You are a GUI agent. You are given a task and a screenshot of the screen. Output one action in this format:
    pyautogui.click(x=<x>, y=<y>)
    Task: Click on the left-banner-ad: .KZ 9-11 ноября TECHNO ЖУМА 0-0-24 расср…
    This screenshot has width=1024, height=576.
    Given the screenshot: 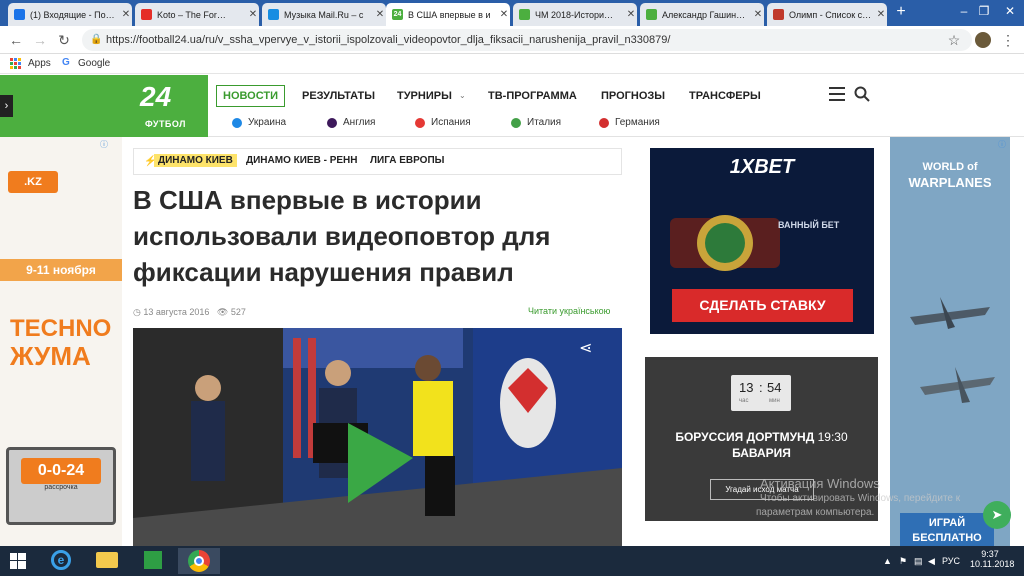 What is the action you would take?
    pyautogui.click(x=61, y=342)
    